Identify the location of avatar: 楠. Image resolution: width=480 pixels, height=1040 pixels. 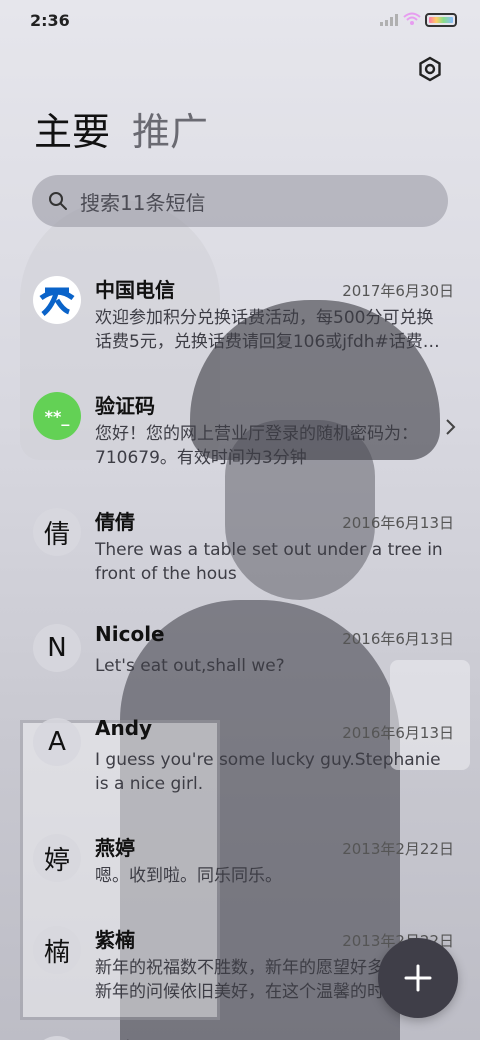
(57, 950).